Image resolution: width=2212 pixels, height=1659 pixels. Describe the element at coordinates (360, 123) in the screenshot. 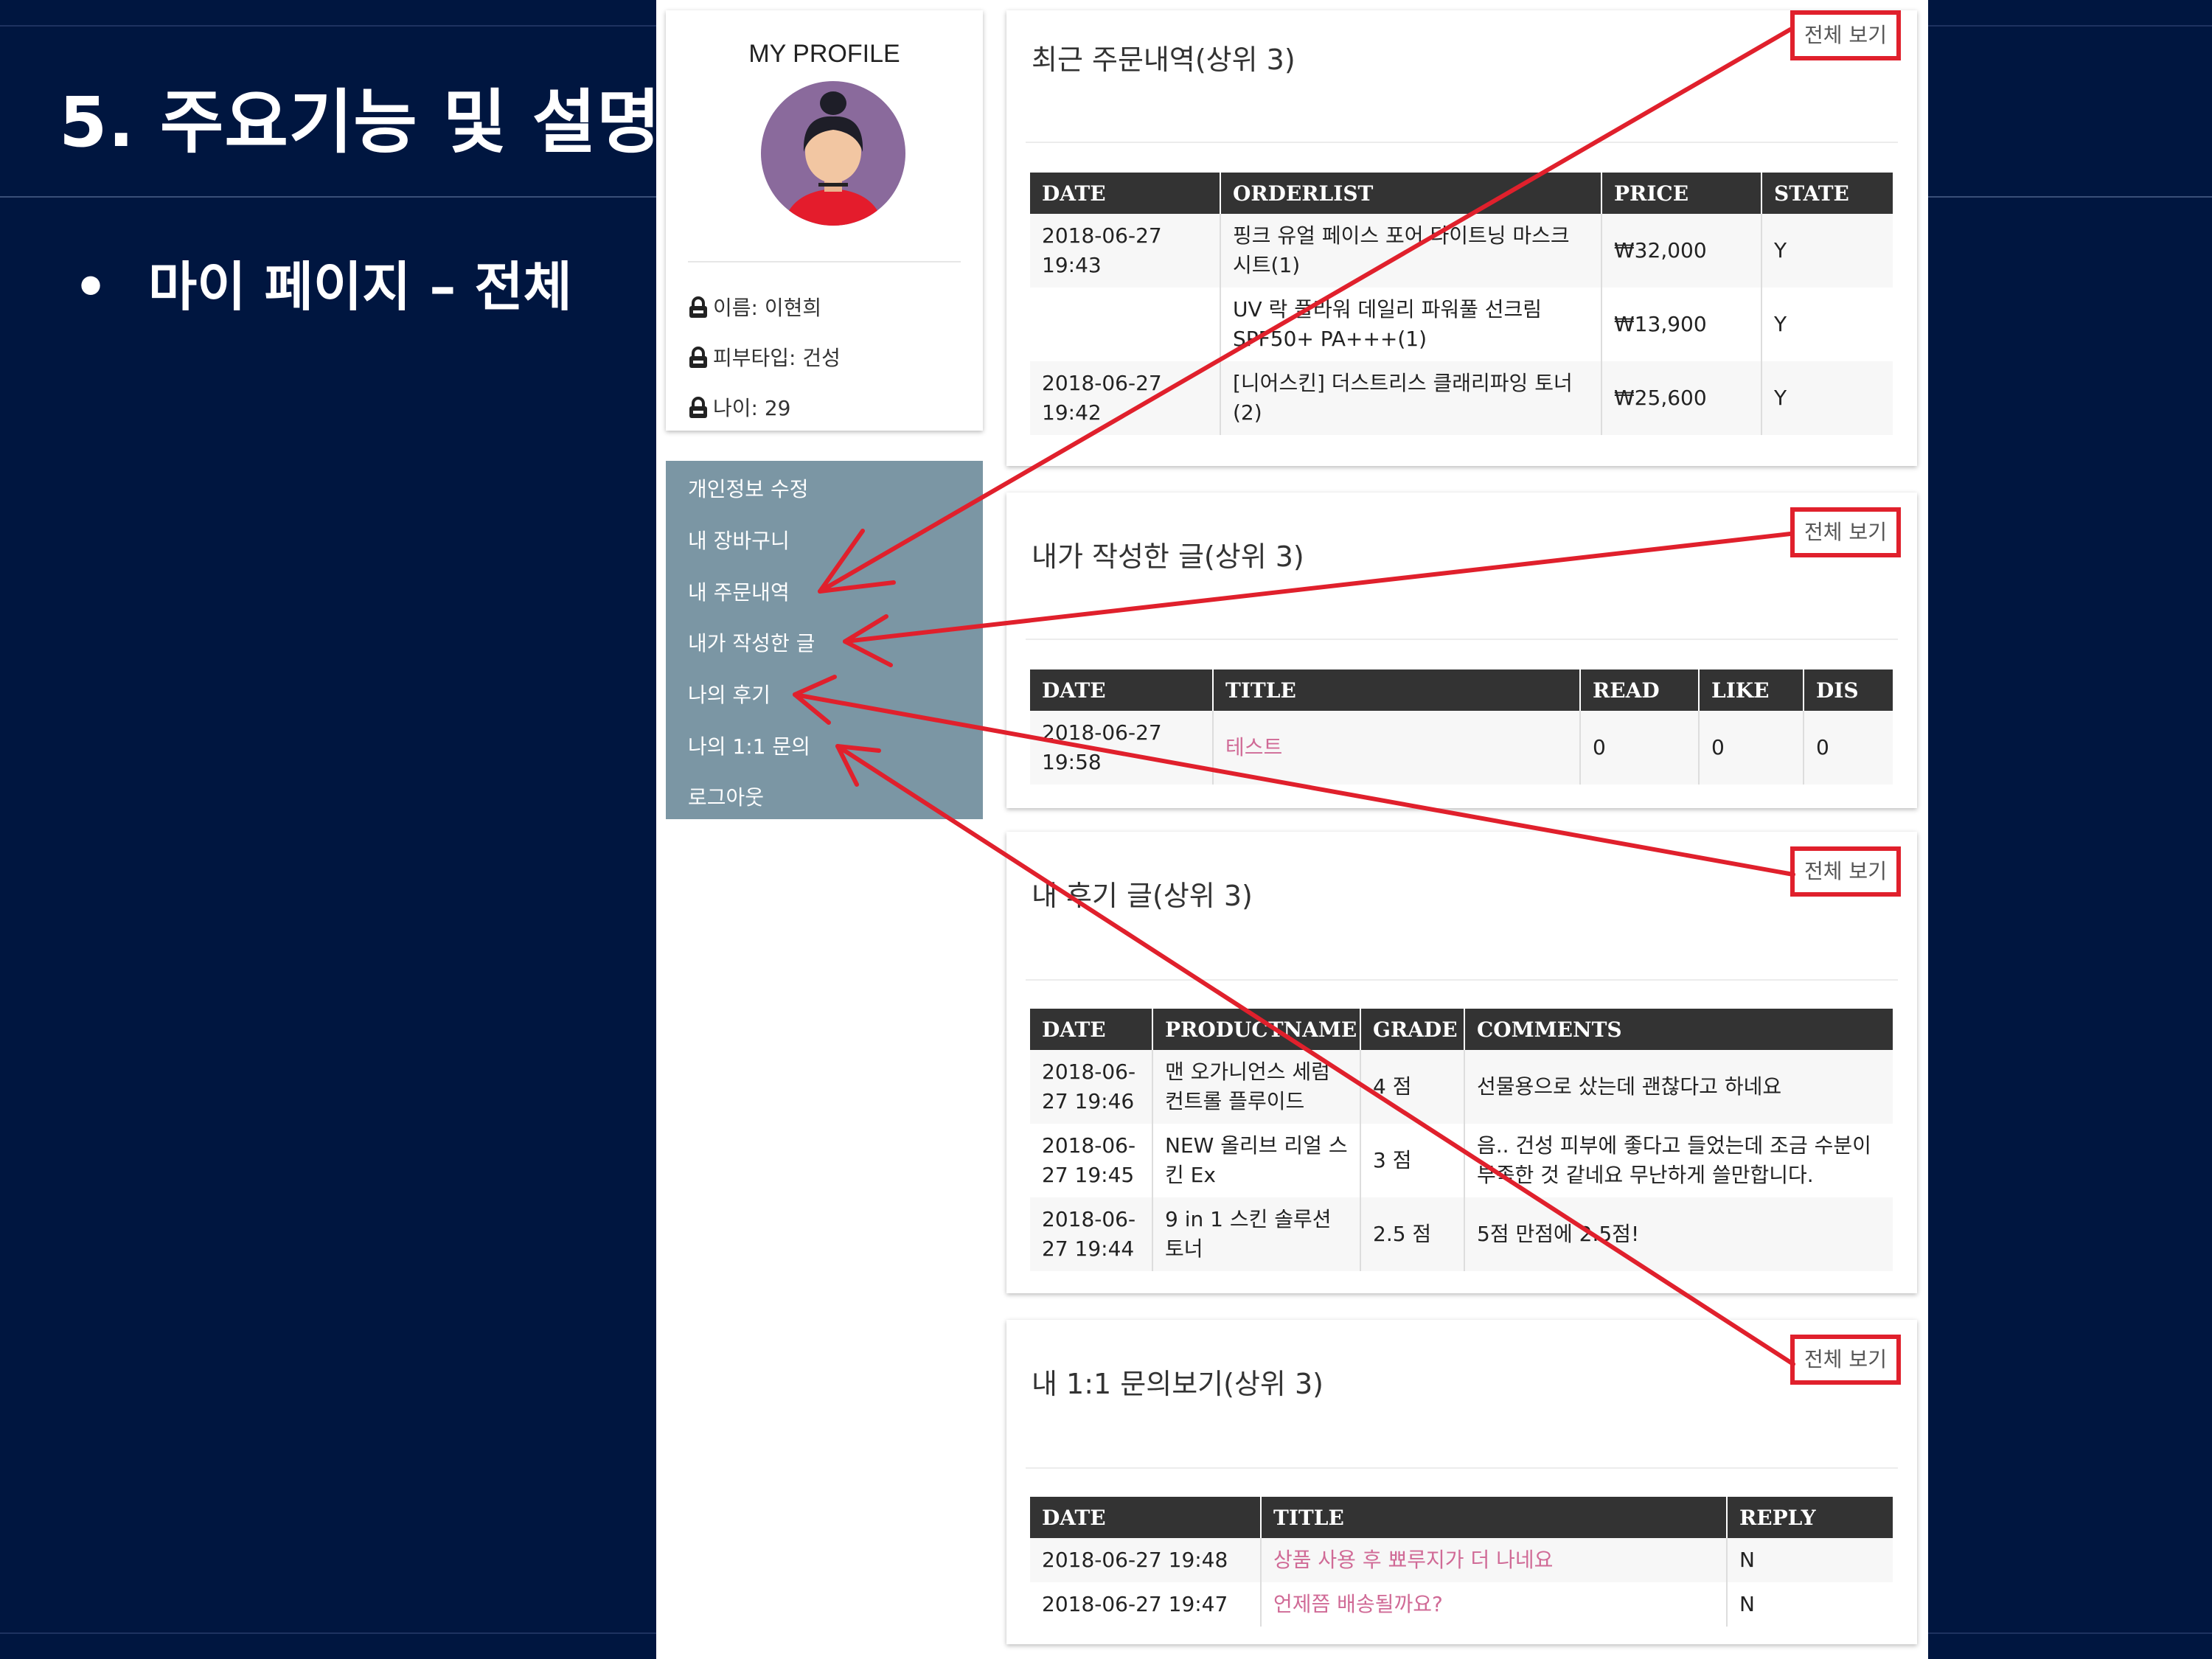

I see `slide-title: 5. 주요기능 및 설명` at that location.